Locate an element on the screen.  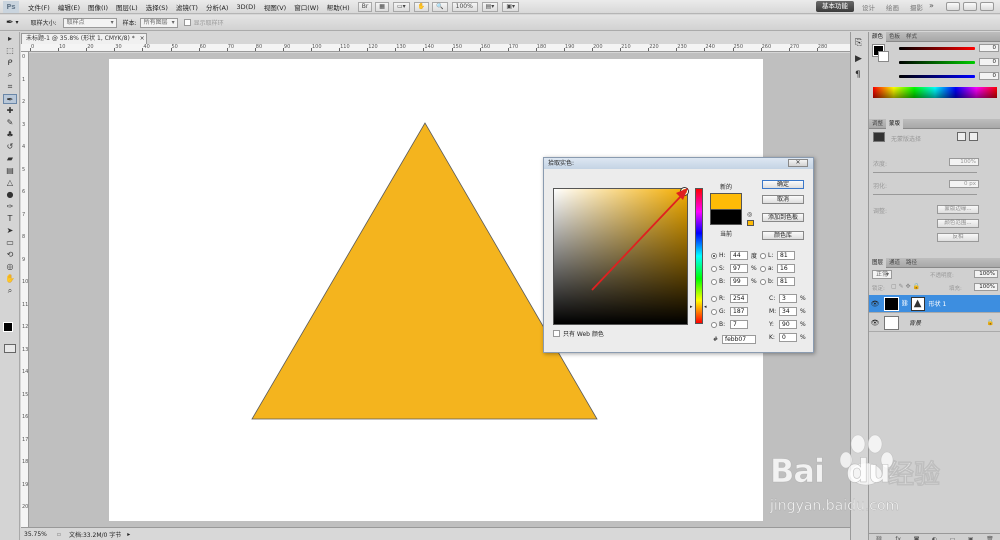
3d-orbit-tool-icon: ◎ is located at coordinates (10, 267).